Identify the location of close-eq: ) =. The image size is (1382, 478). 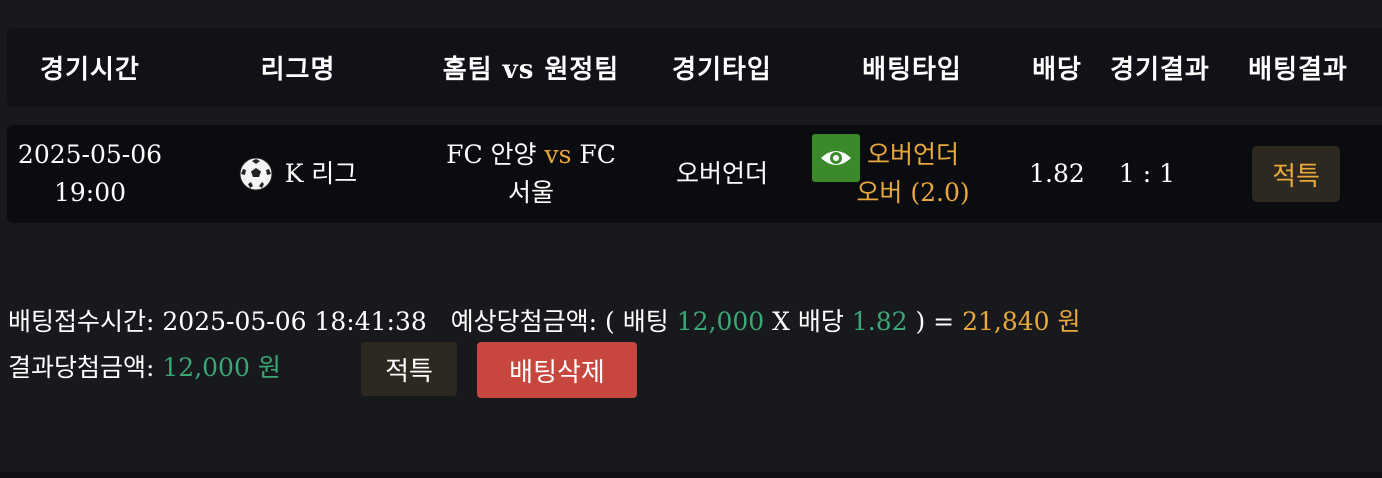
(935, 321).